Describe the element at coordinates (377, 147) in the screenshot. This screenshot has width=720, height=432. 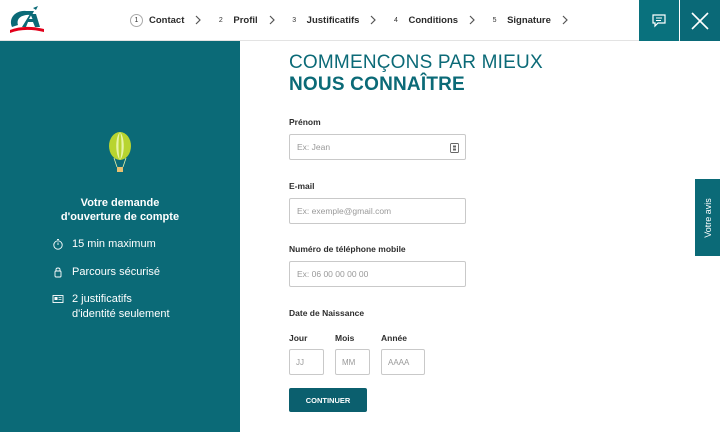
I see `prenom-input: Ex: Jean` at that location.